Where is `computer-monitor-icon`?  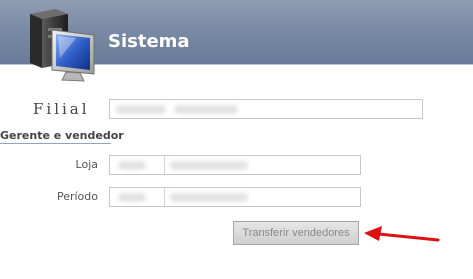 computer-monitor-icon is located at coordinates (62, 45).